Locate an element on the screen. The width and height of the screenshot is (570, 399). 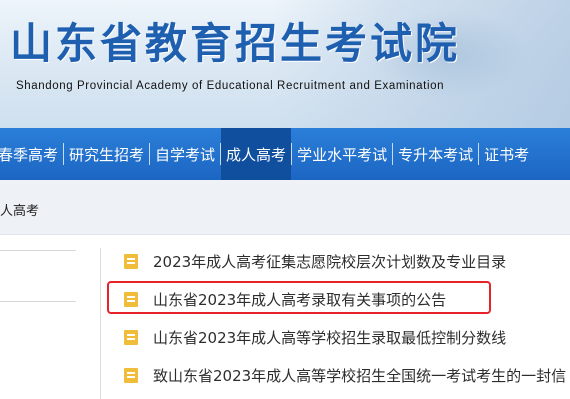
breadcrumb-bar: 人高考 is located at coordinates (285, 207).